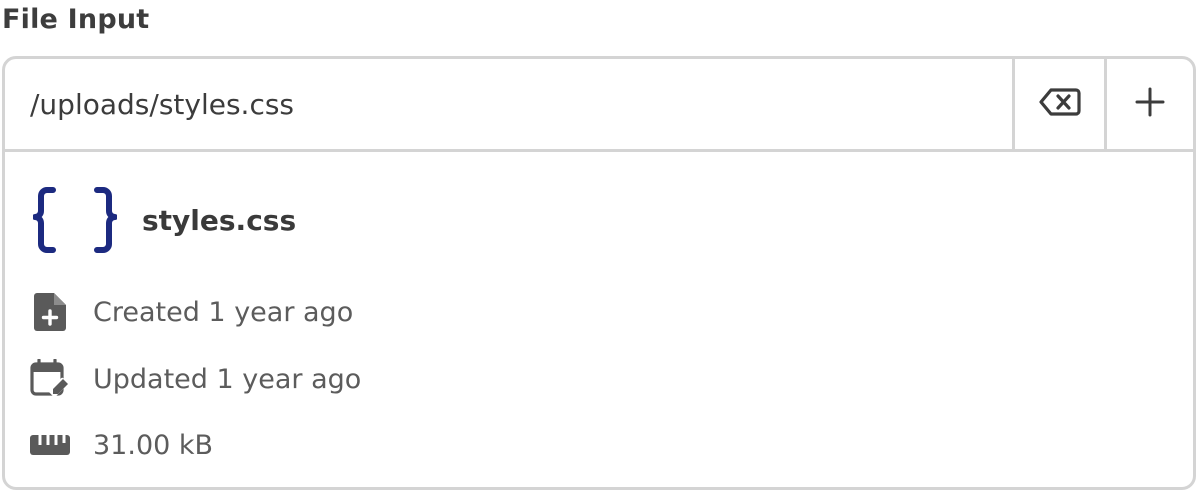 This screenshot has height=494, width=1200. Describe the element at coordinates (227, 379) in the screenshot. I see `updated-text: Updated 1 year ago` at that location.